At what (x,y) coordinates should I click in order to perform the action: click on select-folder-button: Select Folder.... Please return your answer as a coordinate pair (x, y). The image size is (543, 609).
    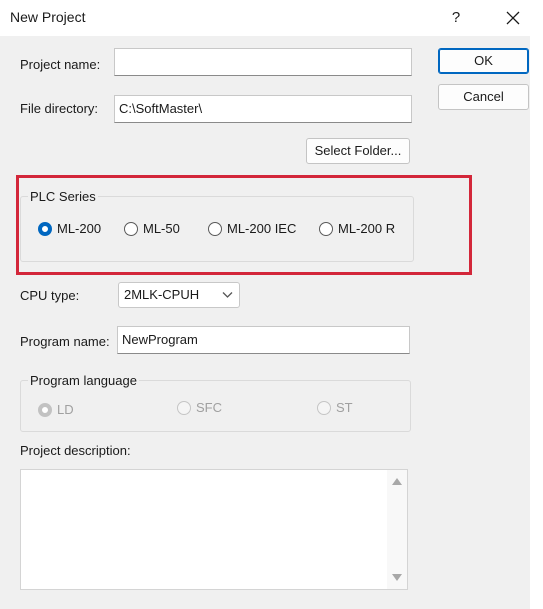
    Looking at the image, I should click on (358, 151).